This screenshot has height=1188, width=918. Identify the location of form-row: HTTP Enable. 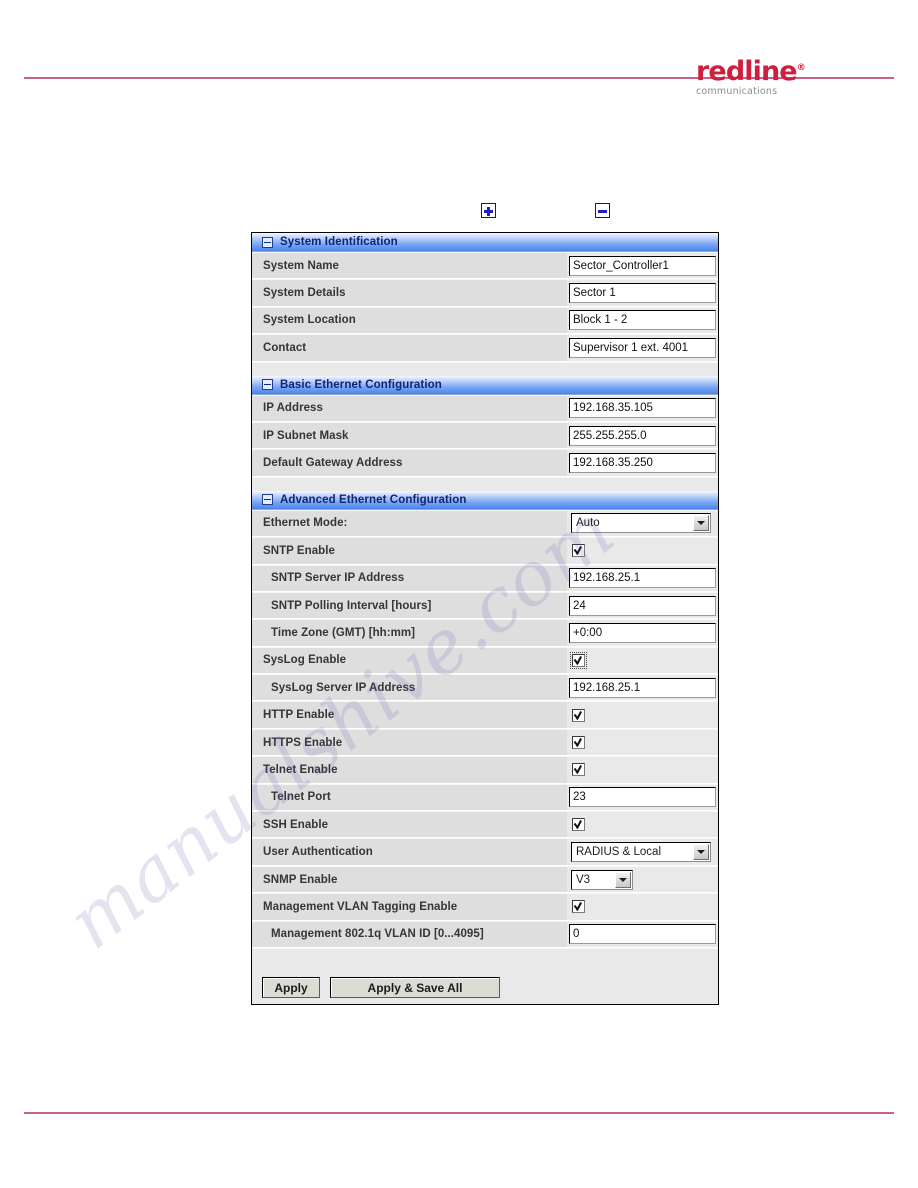
(485, 715).